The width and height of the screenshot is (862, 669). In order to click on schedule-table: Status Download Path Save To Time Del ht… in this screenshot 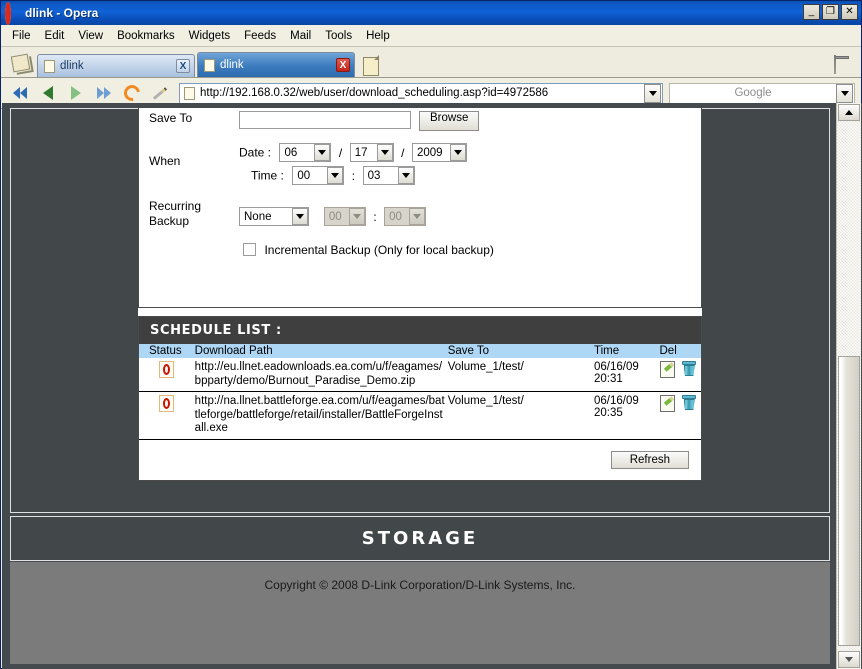, I will do `click(420, 392)`.